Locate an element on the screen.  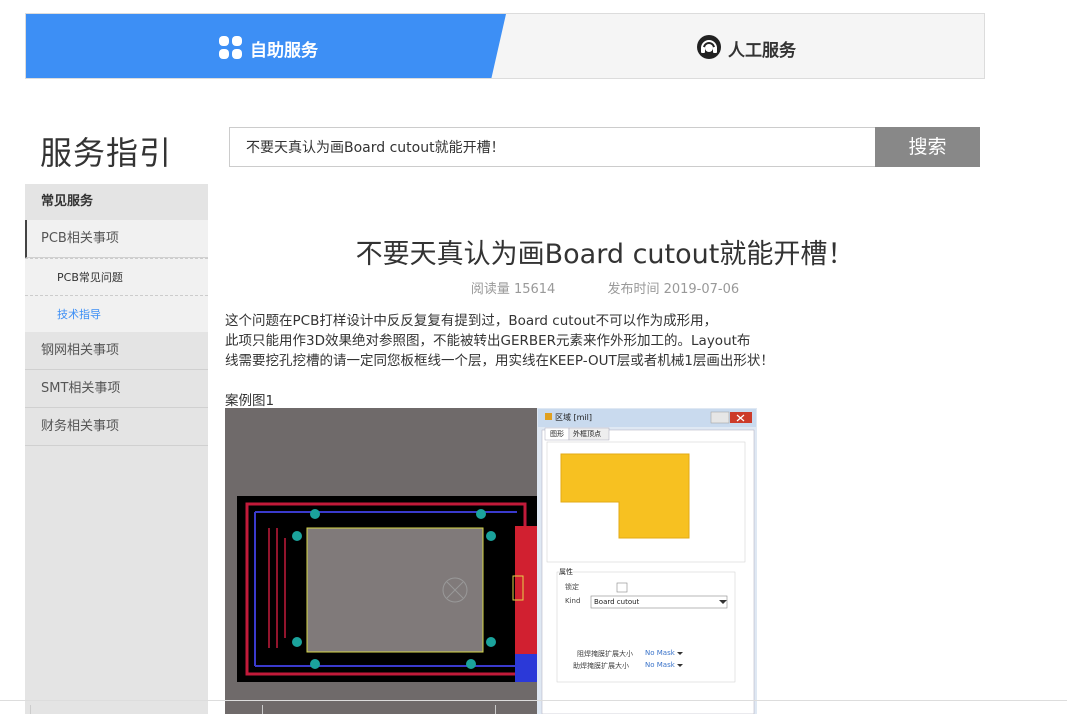
dialog-tab-shape: 图形 is located at coordinates (557, 434).